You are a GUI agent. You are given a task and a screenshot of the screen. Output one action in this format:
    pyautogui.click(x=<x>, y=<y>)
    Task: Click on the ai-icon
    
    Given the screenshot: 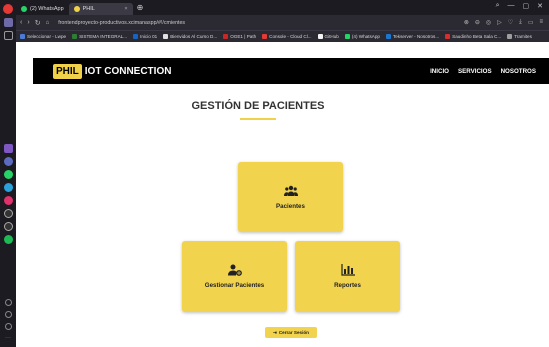 What is the action you would take?
    pyautogui.click(x=8, y=148)
    